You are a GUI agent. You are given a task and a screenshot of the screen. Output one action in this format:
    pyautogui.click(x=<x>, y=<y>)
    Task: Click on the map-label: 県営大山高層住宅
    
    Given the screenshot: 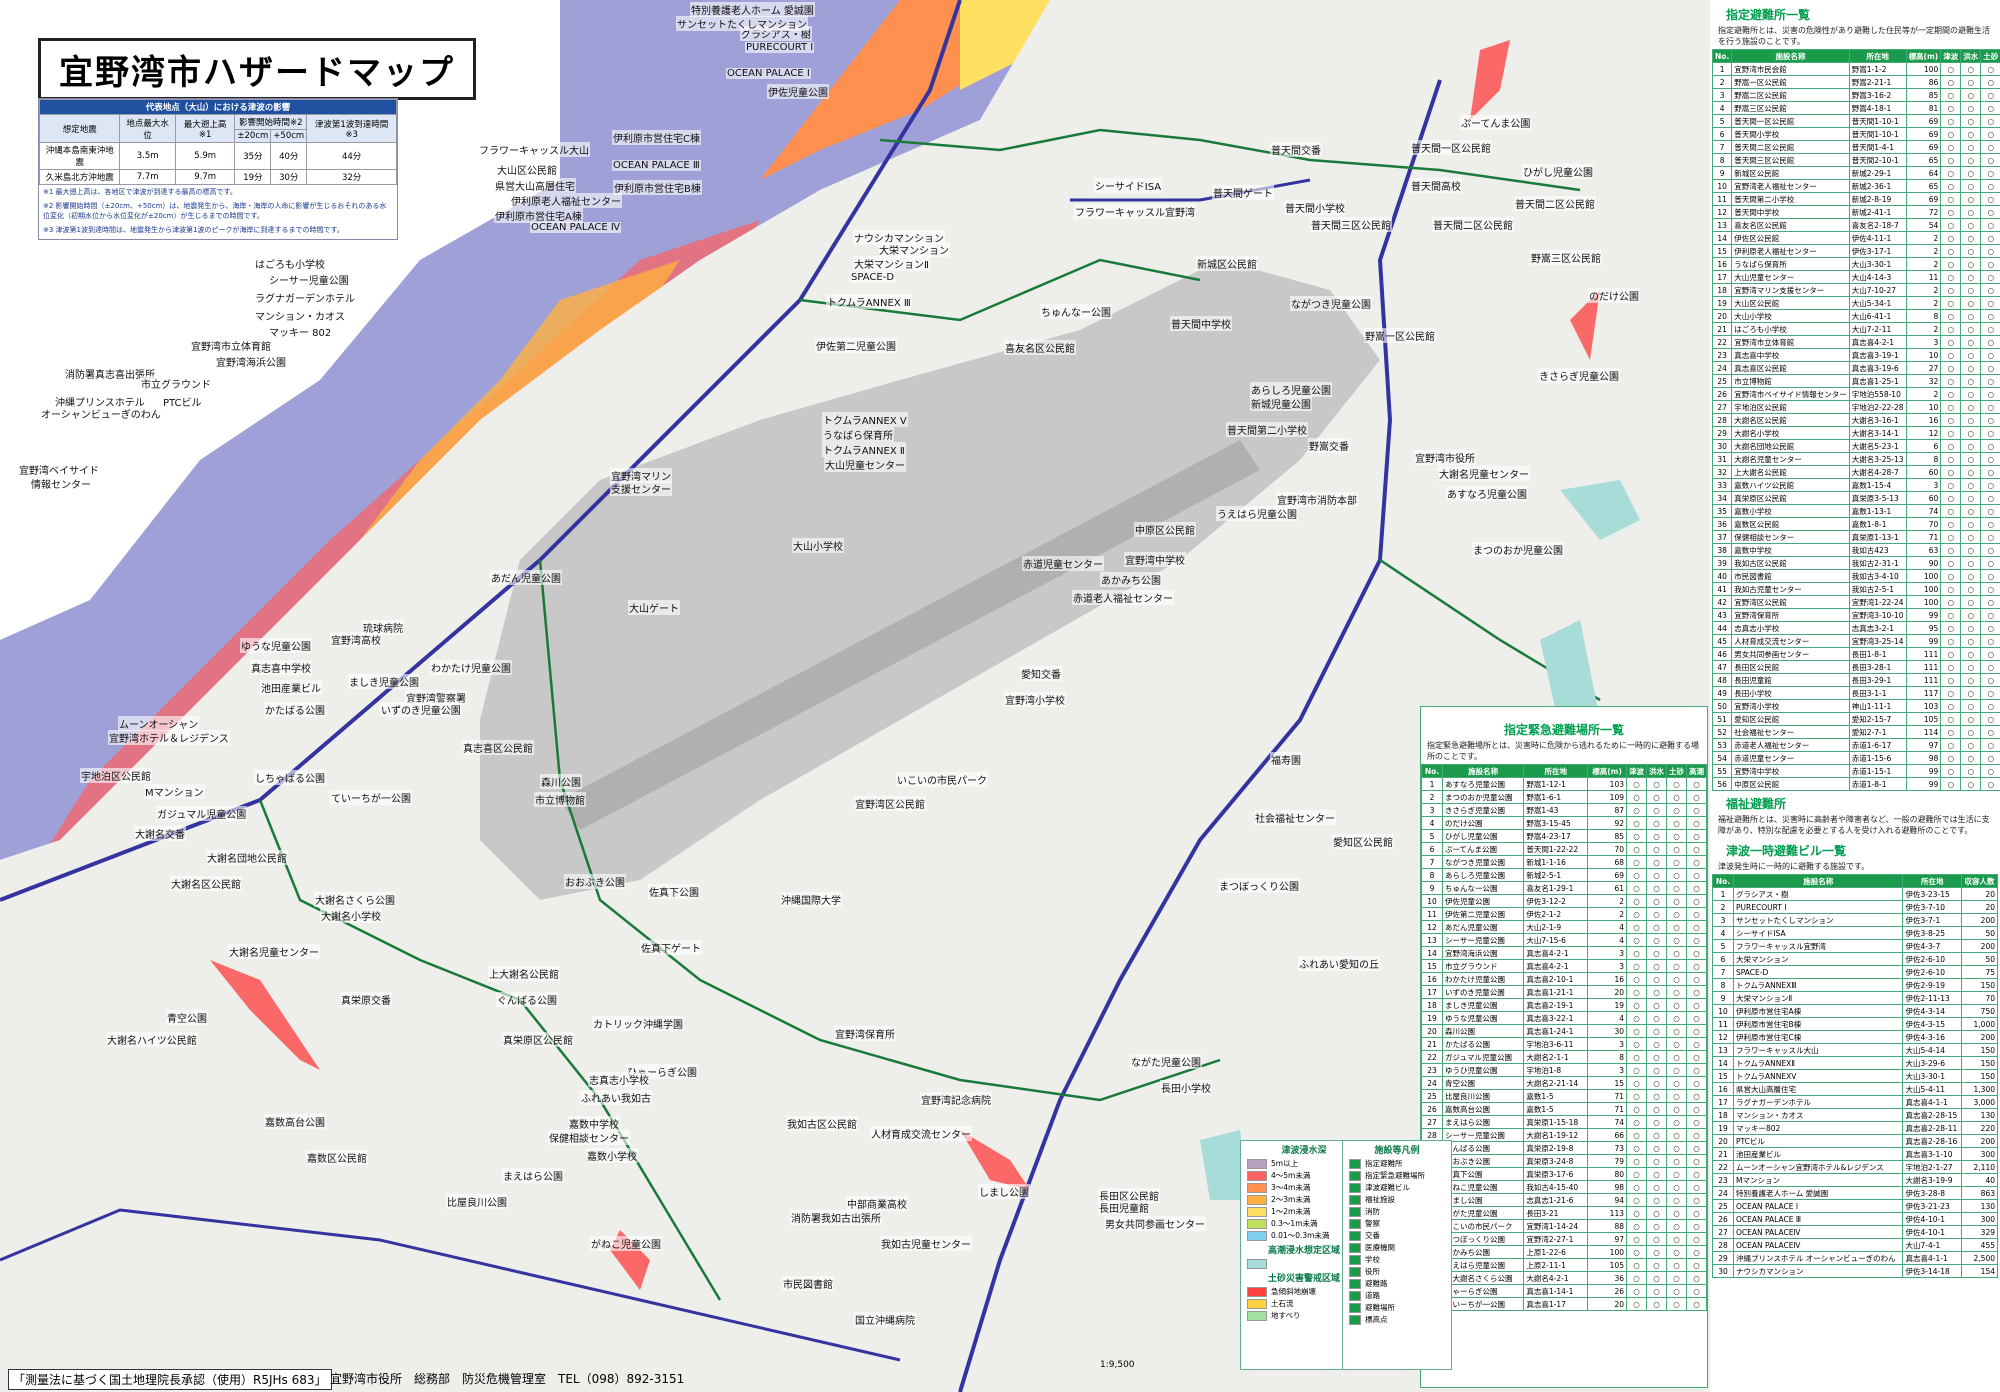 What is the action you would take?
    pyautogui.click(x=535, y=185)
    